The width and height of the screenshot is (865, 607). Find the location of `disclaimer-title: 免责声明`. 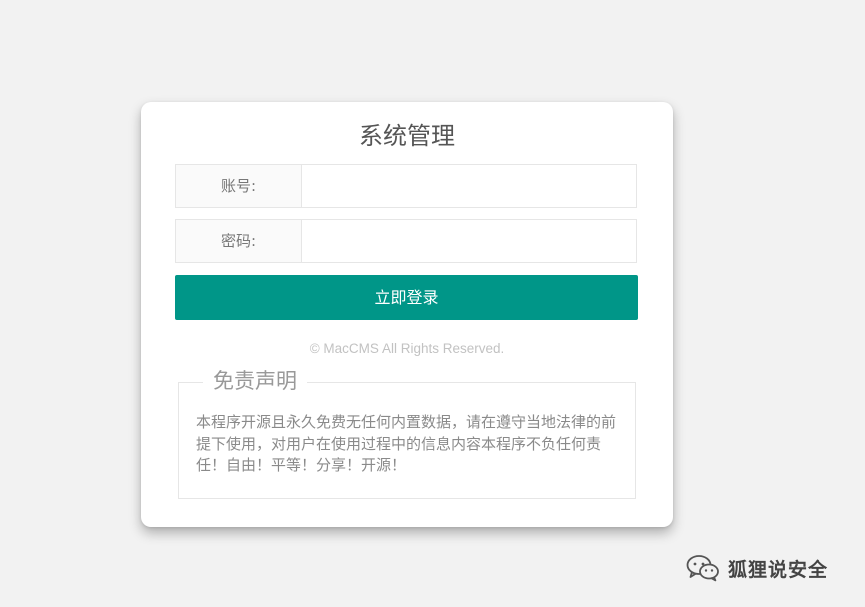

disclaimer-title: 免责声明 is located at coordinates (255, 381).